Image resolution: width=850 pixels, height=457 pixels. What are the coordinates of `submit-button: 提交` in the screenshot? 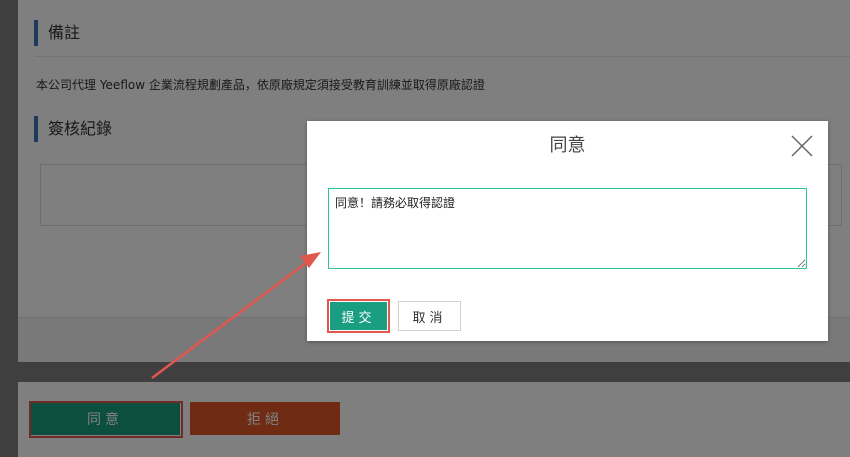 It's located at (358, 316).